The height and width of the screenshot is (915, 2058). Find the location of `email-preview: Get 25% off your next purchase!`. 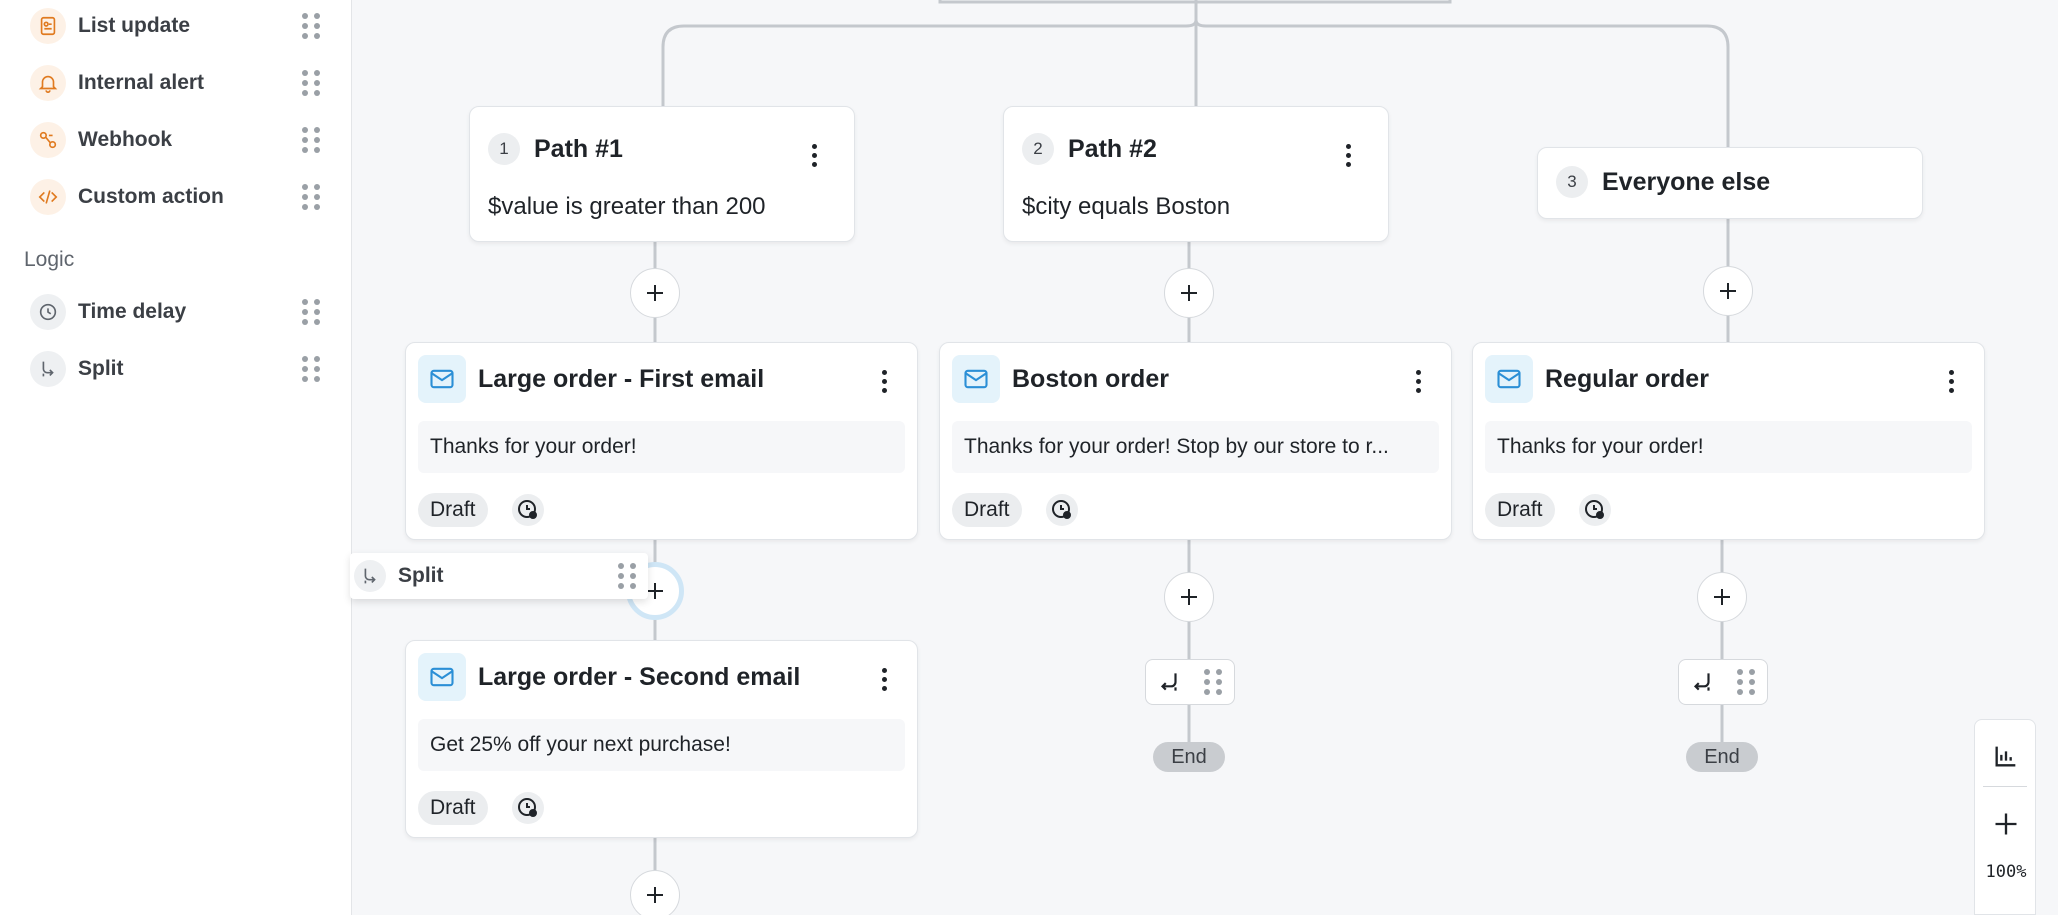

email-preview: Get 25% off your next purchase! is located at coordinates (661, 745).